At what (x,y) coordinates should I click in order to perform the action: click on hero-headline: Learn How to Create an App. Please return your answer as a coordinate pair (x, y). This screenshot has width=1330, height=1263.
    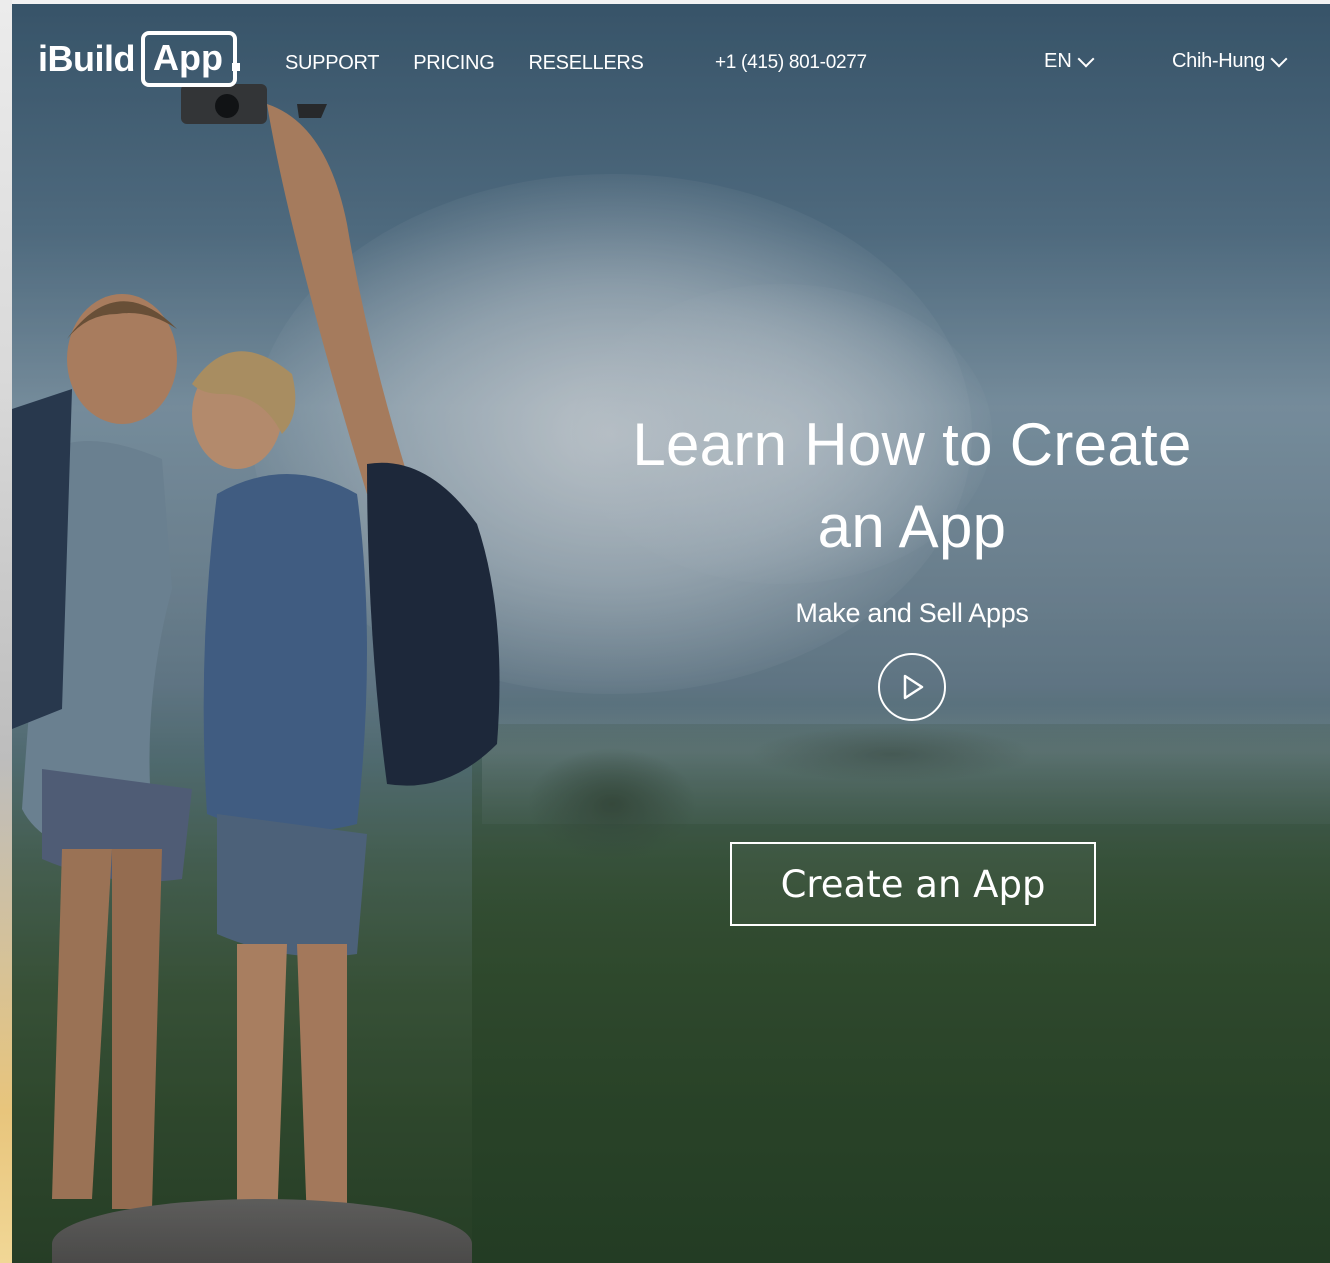
    Looking at the image, I should click on (912, 486).